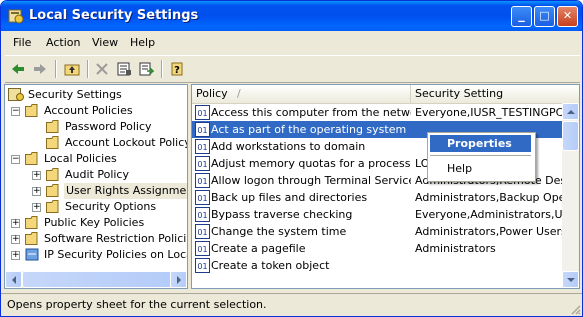  I want to click on scroll-down-icon, so click(570, 279).